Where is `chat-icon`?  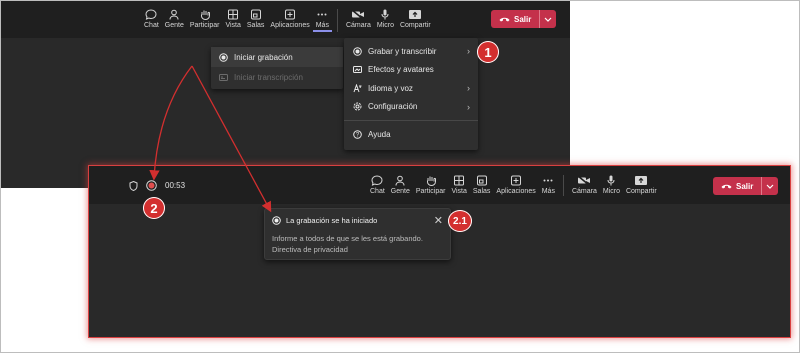 chat-icon is located at coordinates (151, 14).